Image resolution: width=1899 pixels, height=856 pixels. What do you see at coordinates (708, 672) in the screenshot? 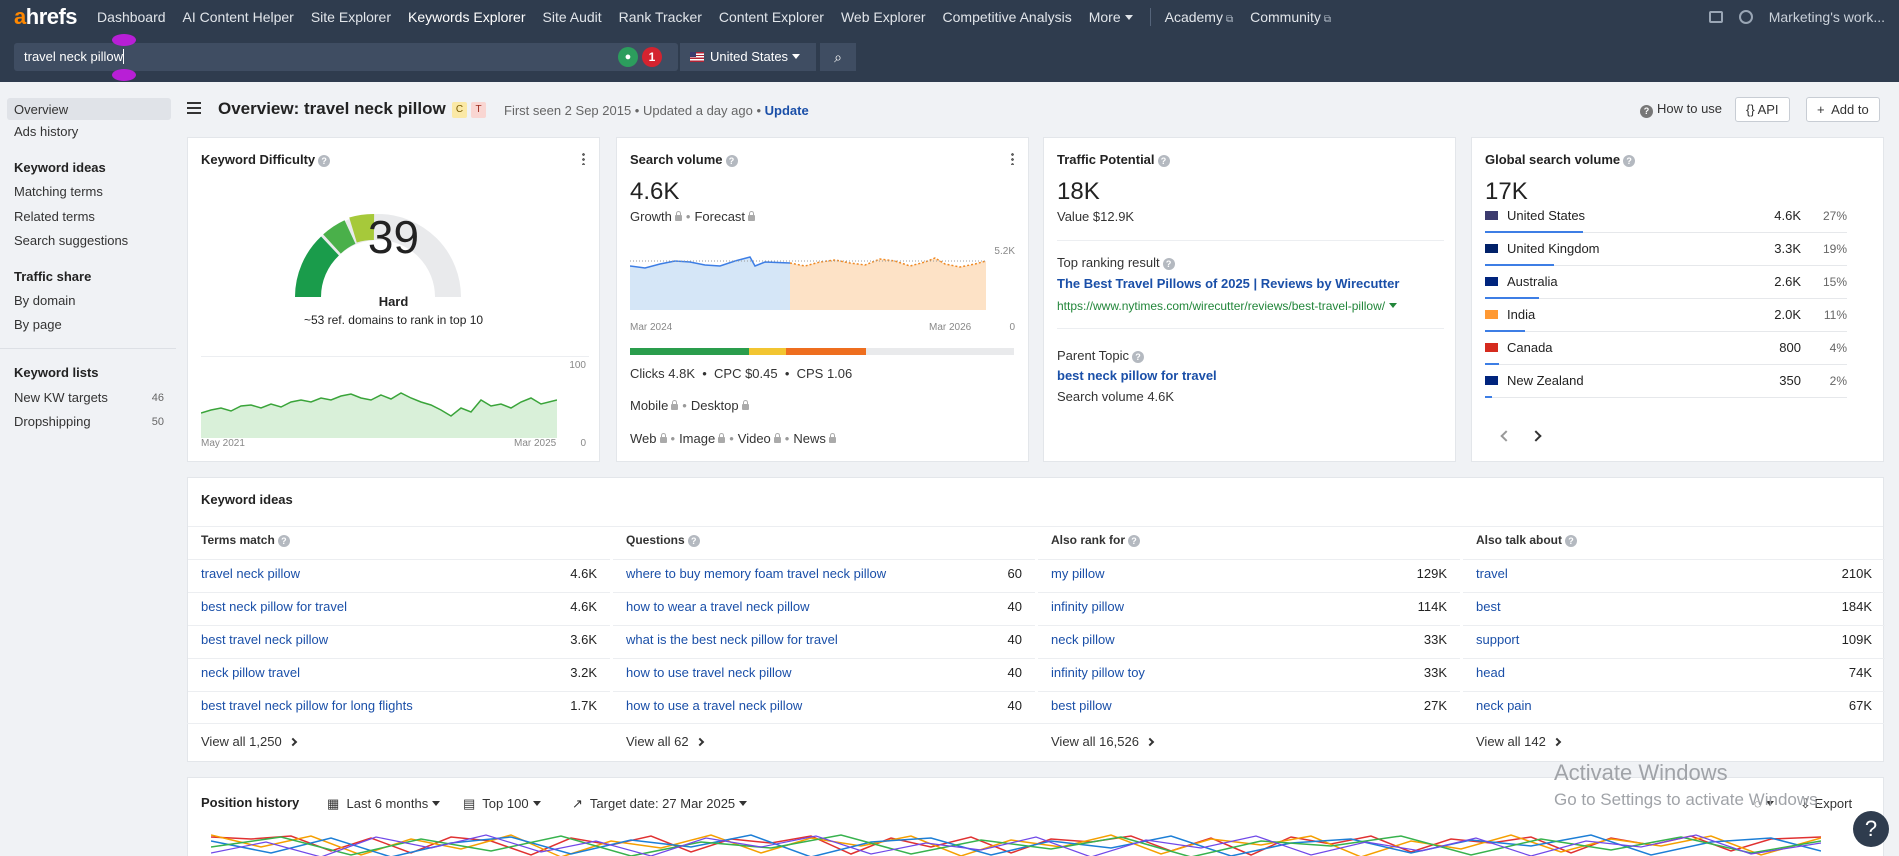
I see `keyword-link: how to use travel neck pillow` at bounding box center [708, 672].